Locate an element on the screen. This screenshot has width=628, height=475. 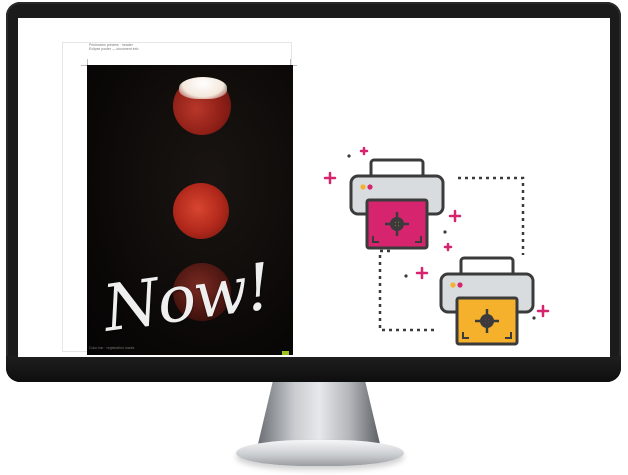
monitor-stand-neck is located at coordinates (319, 413).